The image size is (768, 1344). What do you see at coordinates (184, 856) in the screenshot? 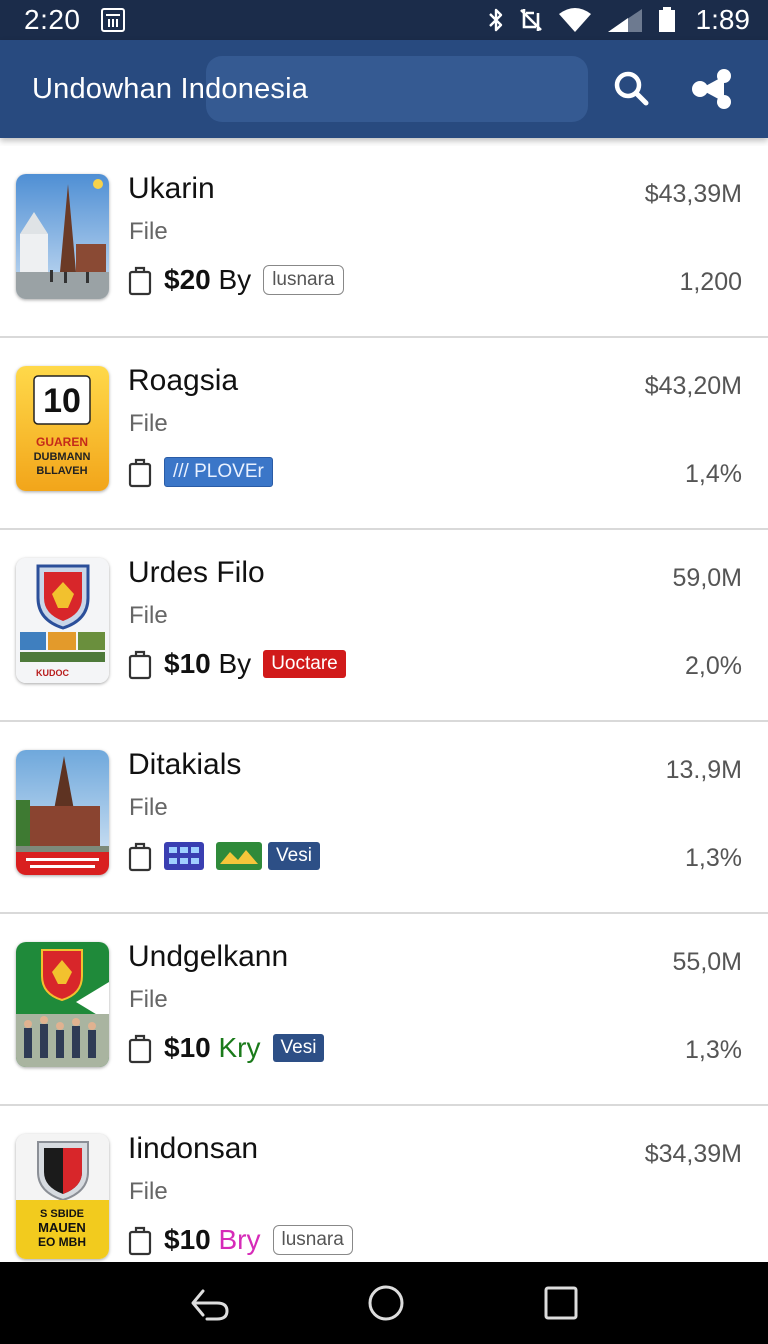
I see `grid-badge-icon` at bounding box center [184, 856].